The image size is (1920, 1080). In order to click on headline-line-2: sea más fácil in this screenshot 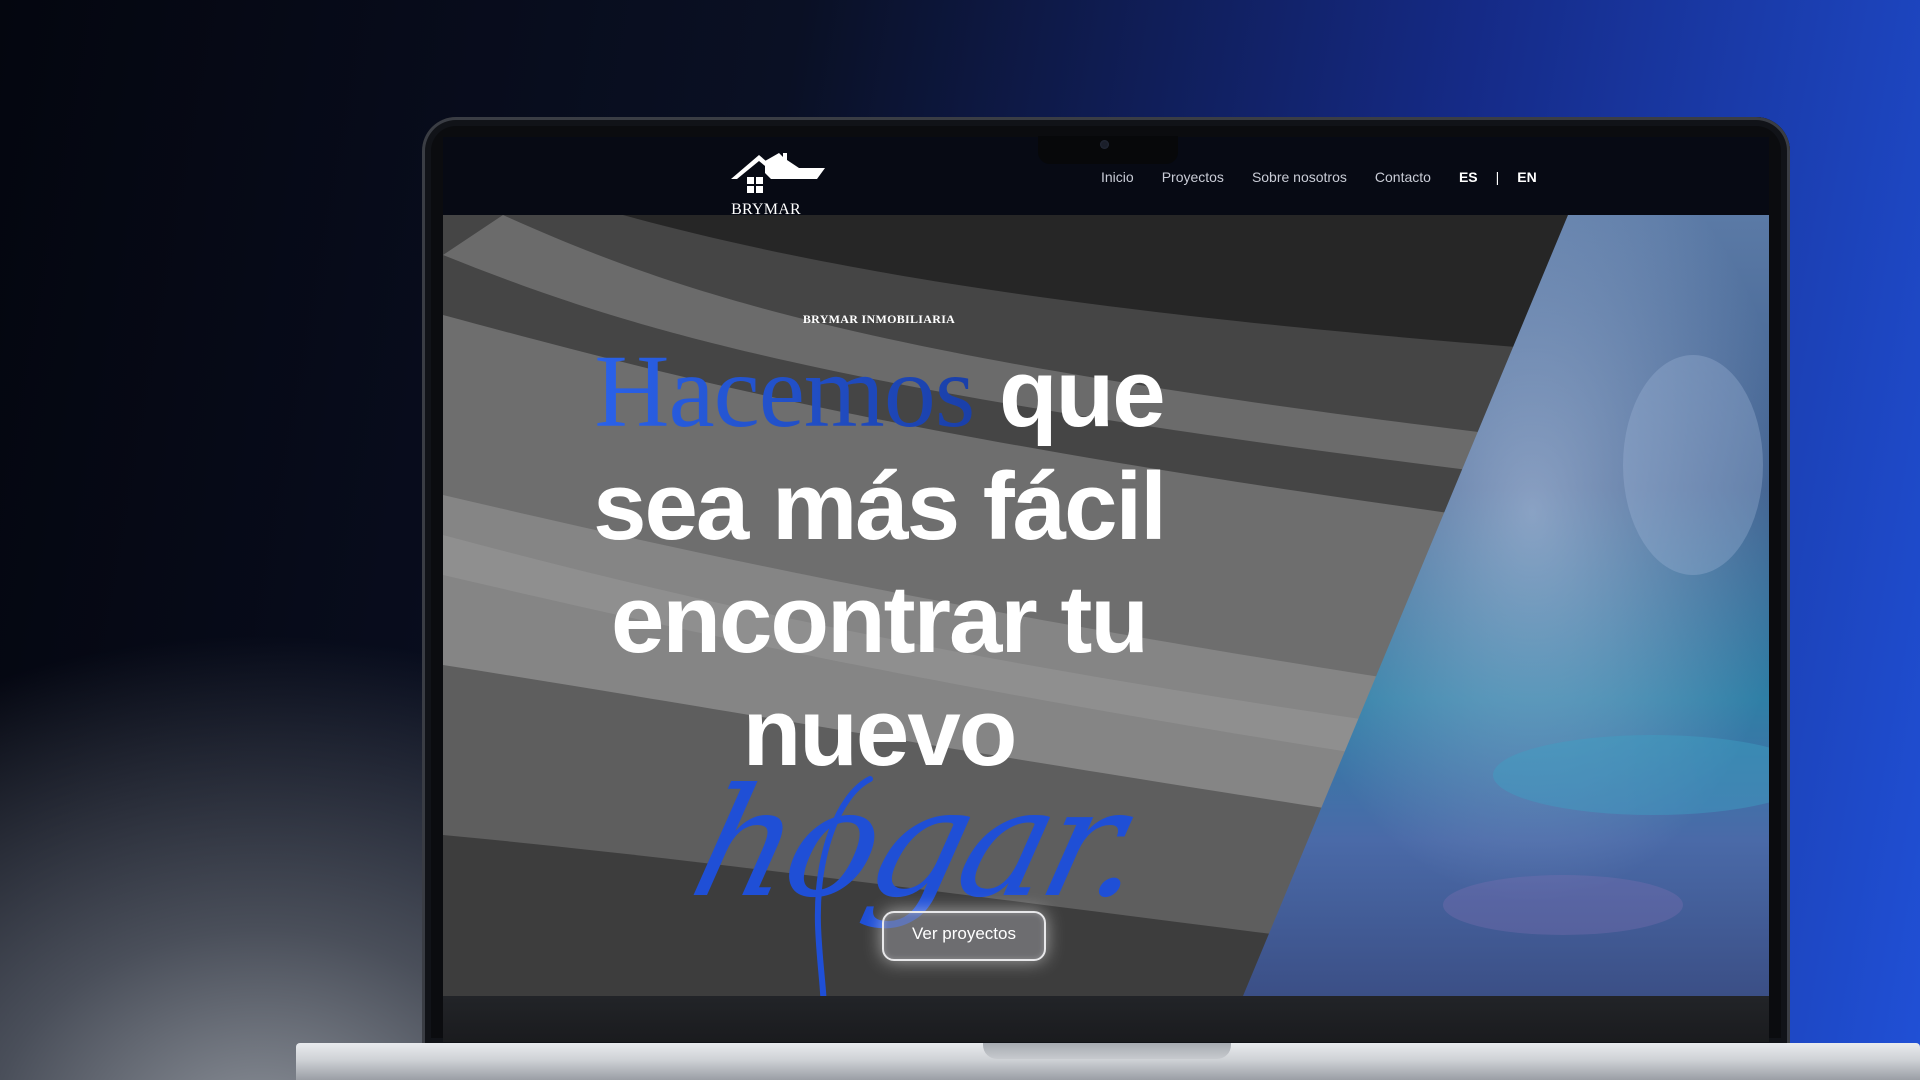, I will do `click(880, 506)`.